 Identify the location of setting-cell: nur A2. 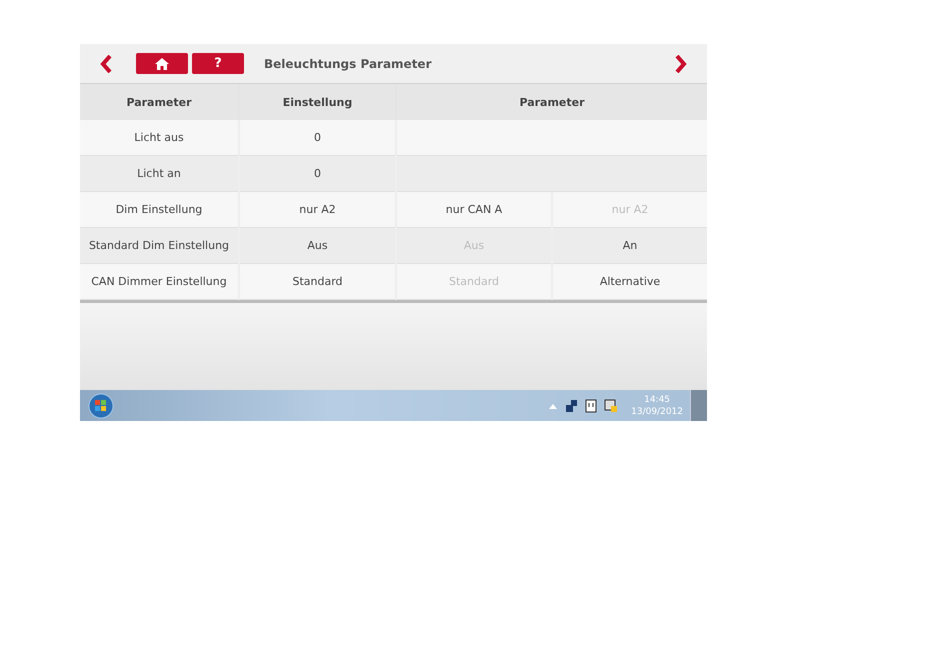
(317, 210).